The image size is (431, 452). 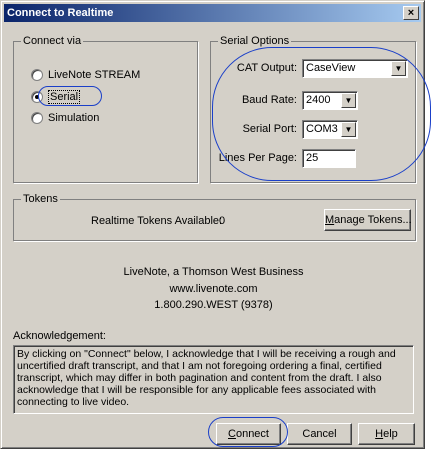 What do you see at coordinates (255, 41) in the screenshot?
I see `serial-options-legend: Serial Options` at bounding box center [255, 41].